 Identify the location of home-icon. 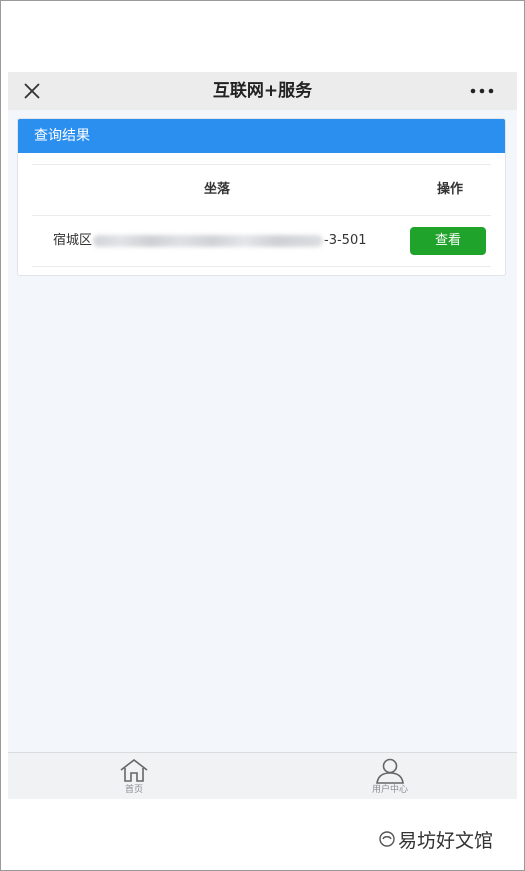
(134, 770).